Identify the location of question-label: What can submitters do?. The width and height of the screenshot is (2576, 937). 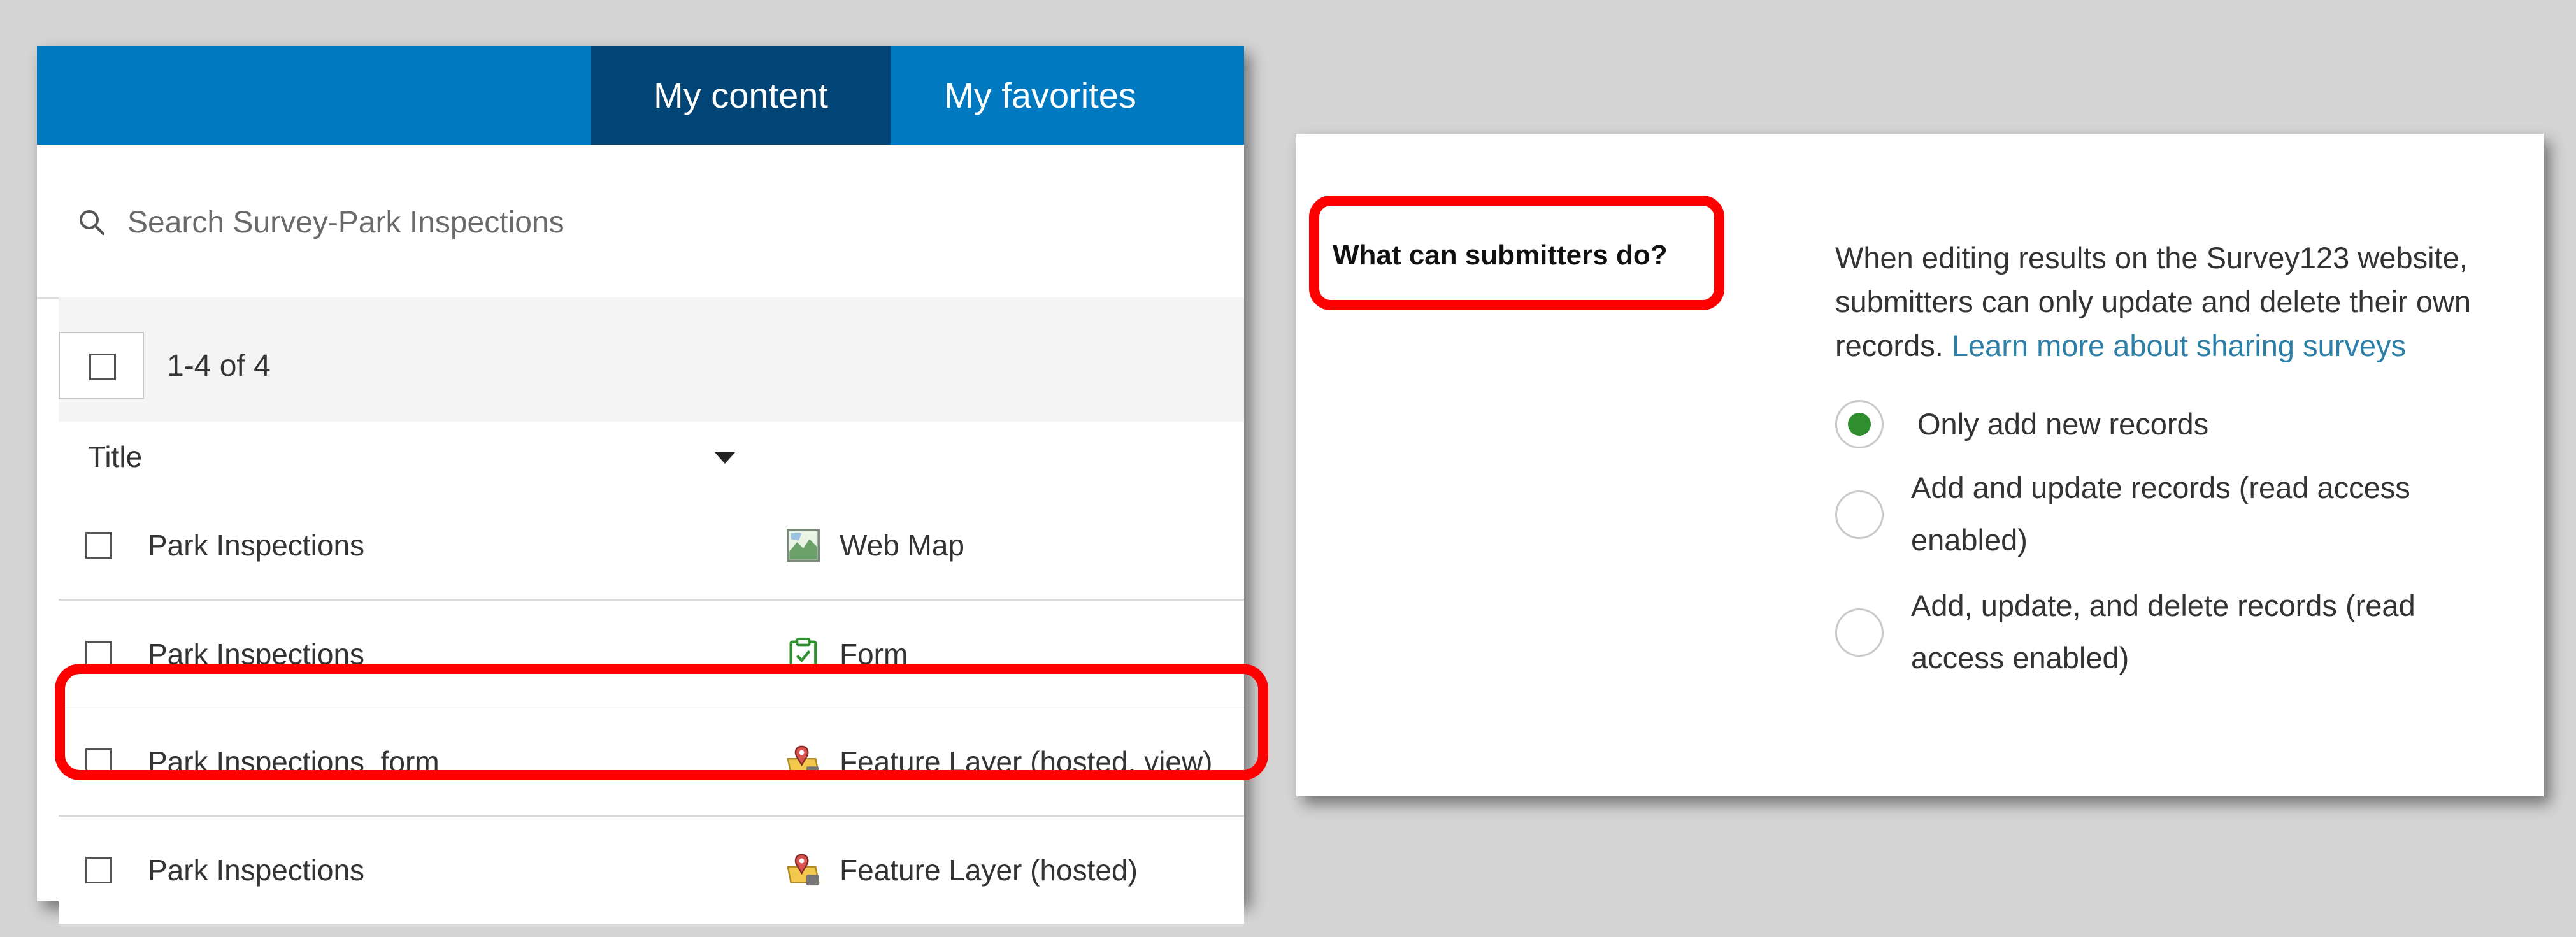
(1500, 255).